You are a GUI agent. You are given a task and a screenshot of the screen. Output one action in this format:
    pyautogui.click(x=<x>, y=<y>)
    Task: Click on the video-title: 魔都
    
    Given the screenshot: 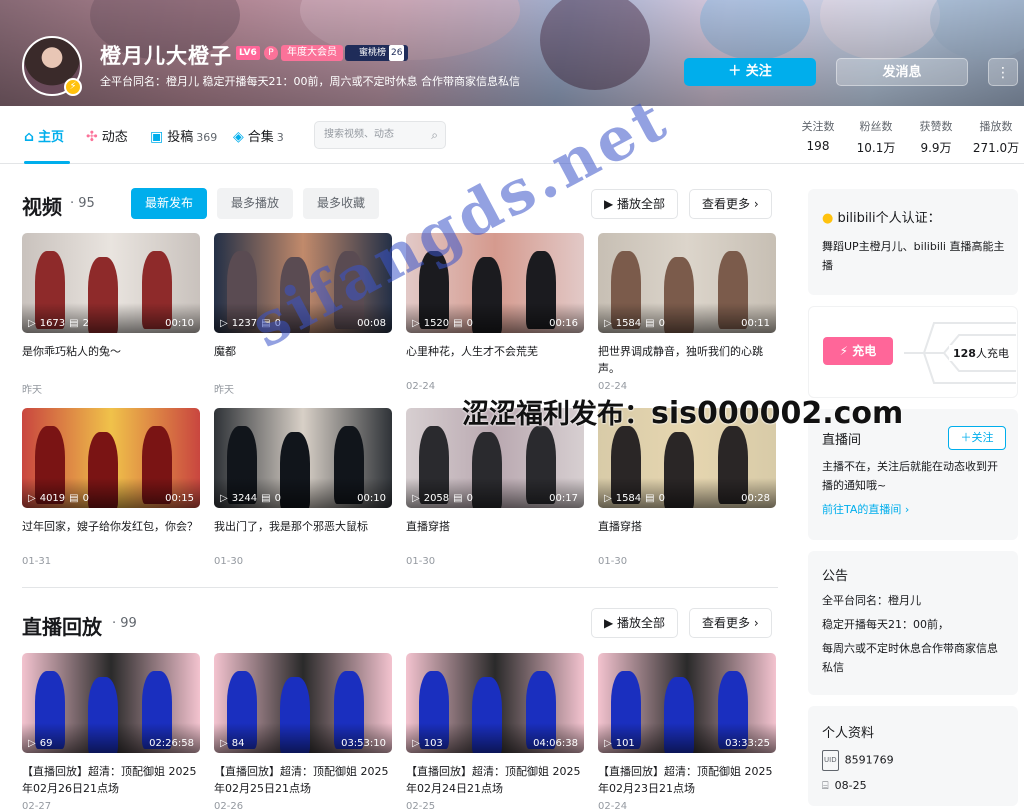 What is the action you would take?
    pyautogui.click(x=303, y=360)
    